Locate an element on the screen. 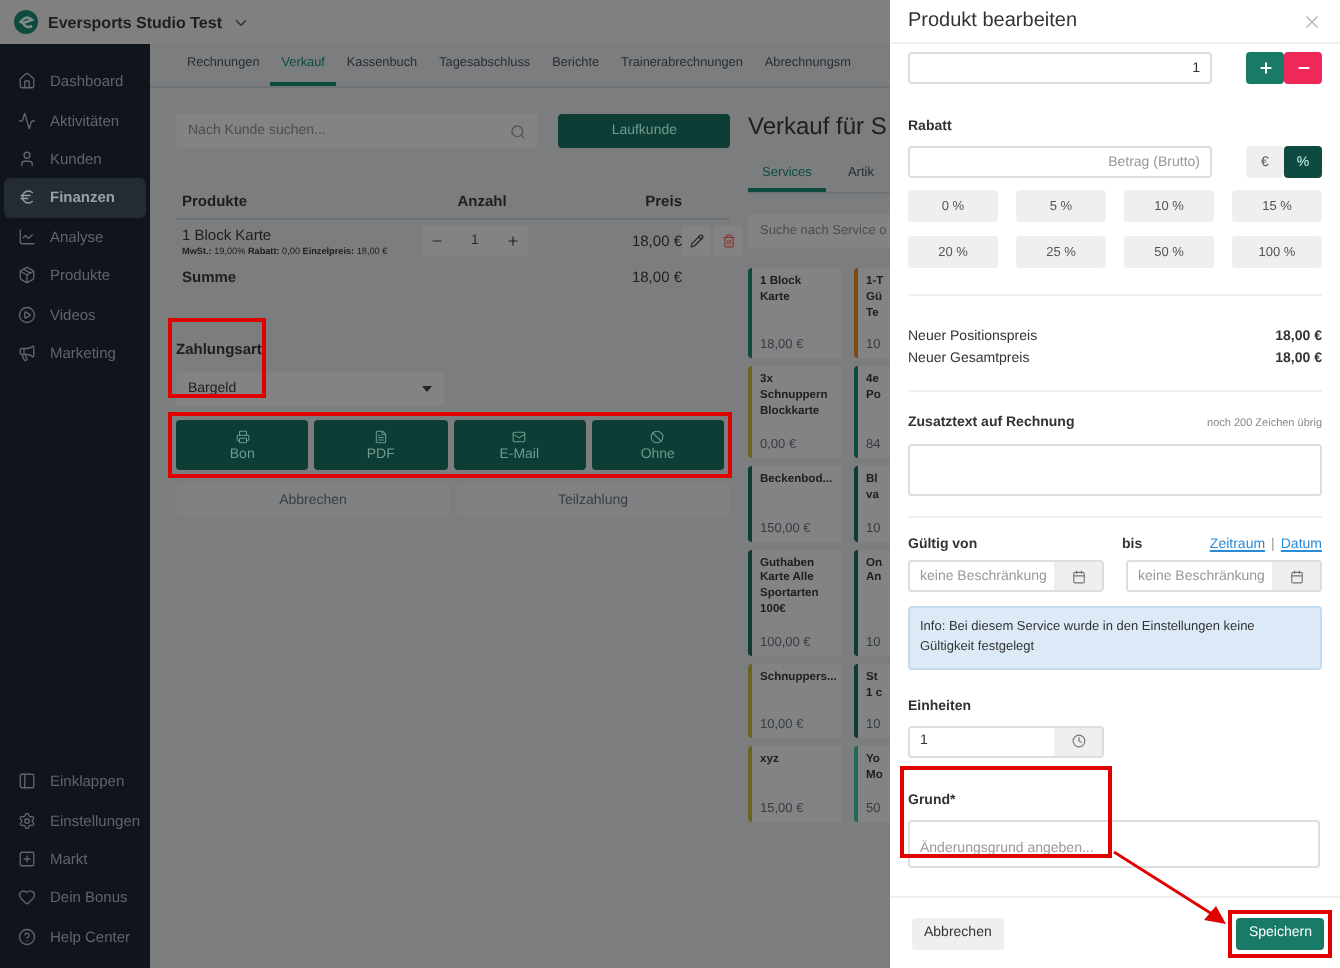 The height and width of the screenshot is (968, 1340). file-icon is located at coordinates (380, 436).